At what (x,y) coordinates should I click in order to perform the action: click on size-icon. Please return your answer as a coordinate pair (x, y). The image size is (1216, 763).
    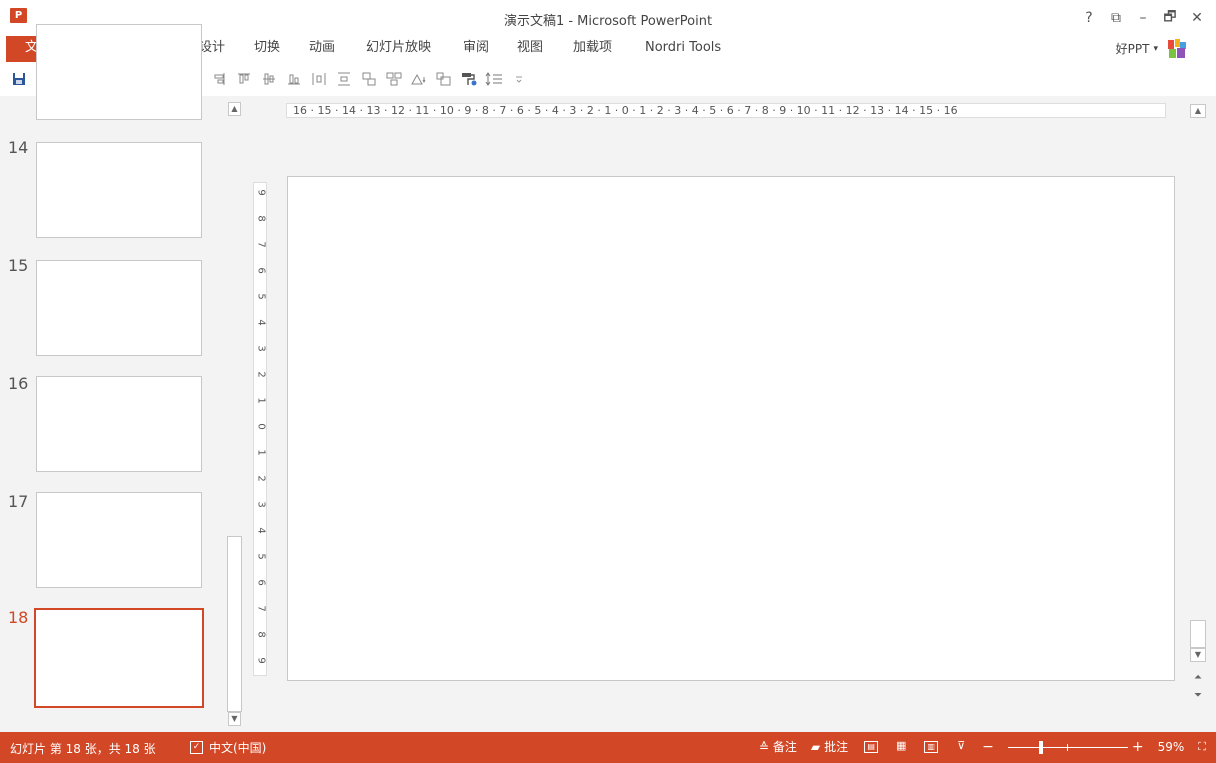
    Looking at the image, I should click on (444, 79).